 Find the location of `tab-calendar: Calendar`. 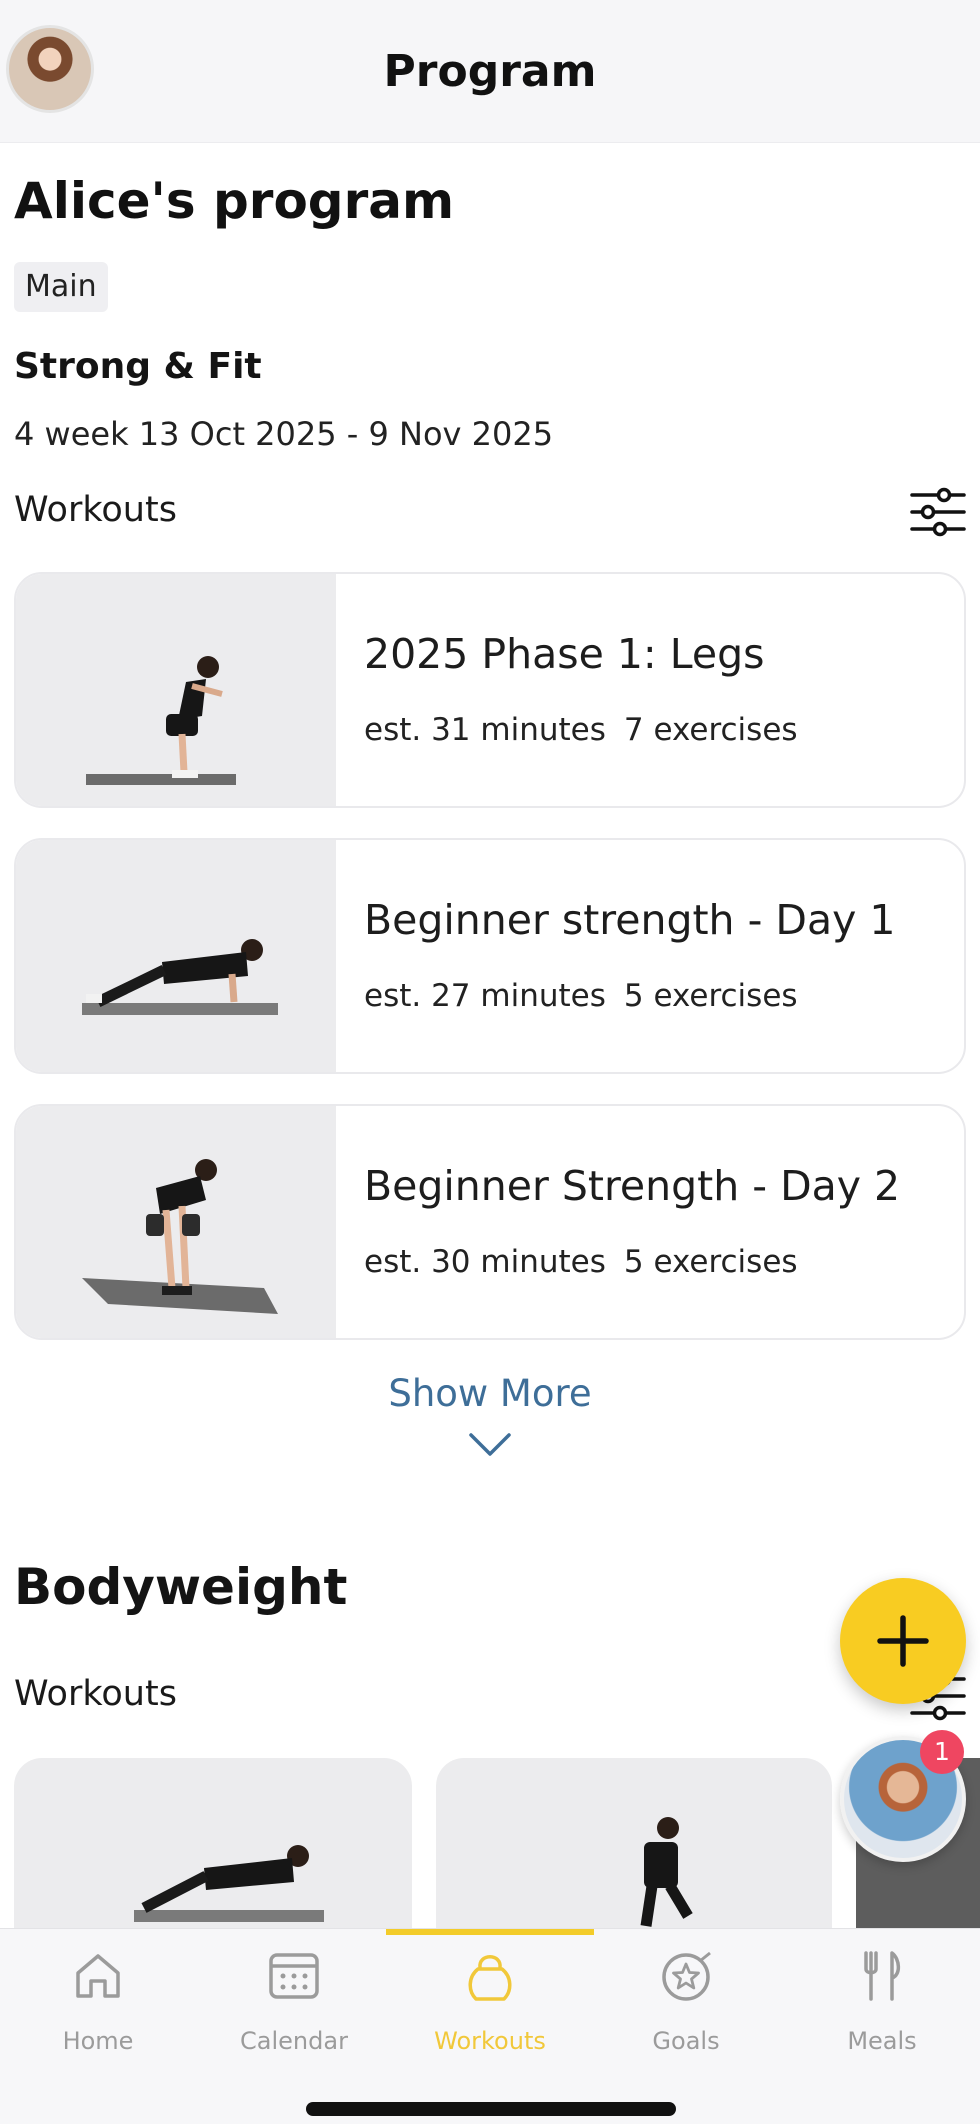

tab-calendar: Calendar is located at coordinates (294, 1994).